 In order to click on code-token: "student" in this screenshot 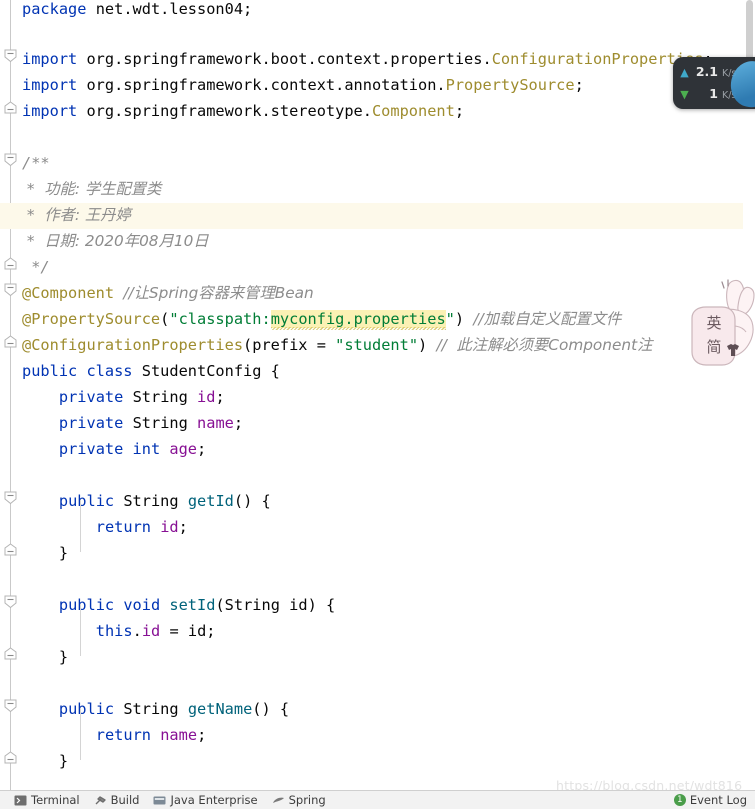, I will do `click(377, 345)`.